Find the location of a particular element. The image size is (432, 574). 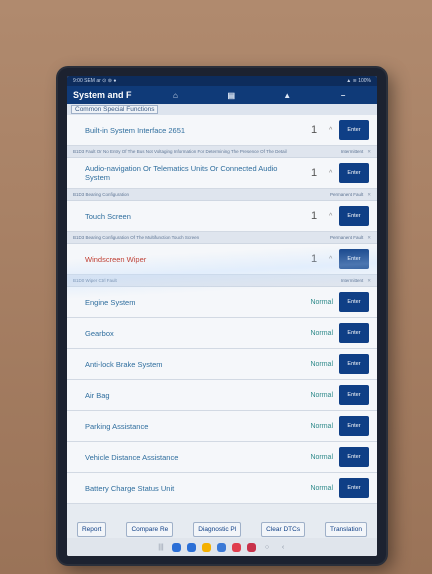

system-name: Windscreen Wiper is located at coordinates (116, 259).